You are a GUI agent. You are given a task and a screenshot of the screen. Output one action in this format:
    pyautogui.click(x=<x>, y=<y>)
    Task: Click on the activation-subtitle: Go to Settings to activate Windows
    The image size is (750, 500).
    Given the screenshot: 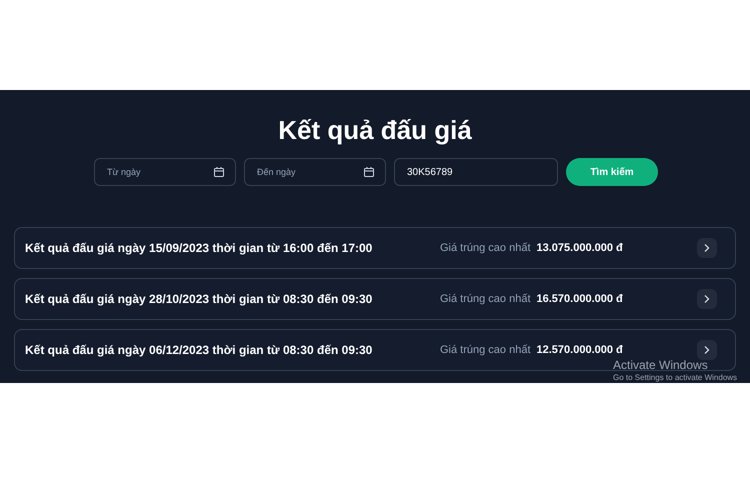 What is the action you would take?
    pyautogui.click(x=675, y=378)
    